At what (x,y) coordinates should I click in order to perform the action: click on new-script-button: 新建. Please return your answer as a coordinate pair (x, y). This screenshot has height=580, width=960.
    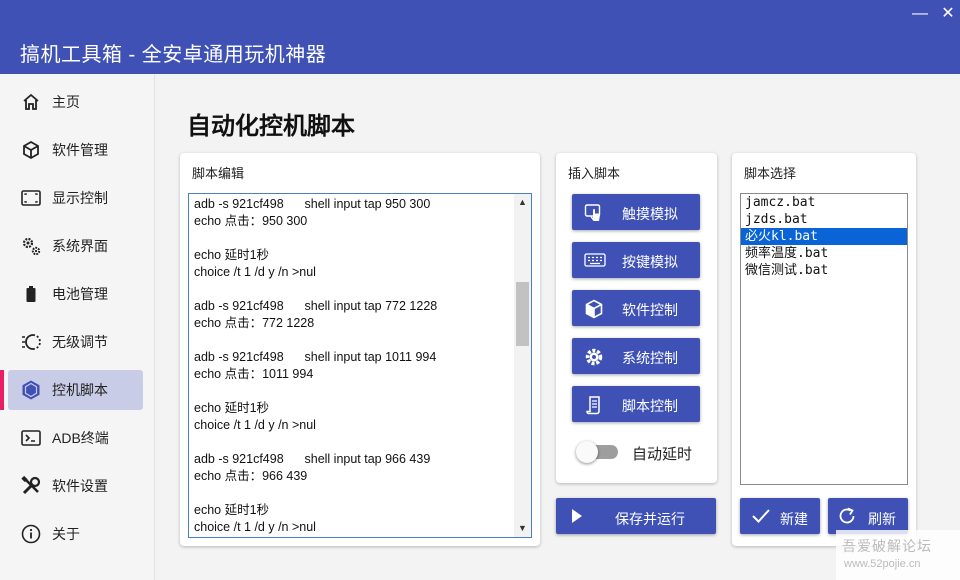
    Looking at the image, I should click on (780, 516).